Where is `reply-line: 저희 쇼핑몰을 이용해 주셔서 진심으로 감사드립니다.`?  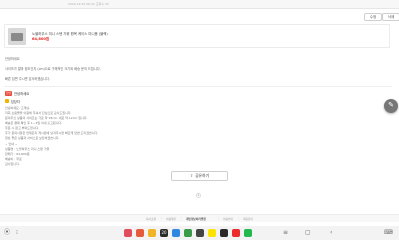
reply-line: 저희 쇼핑몰을 이용해 주셔서 진심으로 감사드립니다. is located at coordinates (38, 113).